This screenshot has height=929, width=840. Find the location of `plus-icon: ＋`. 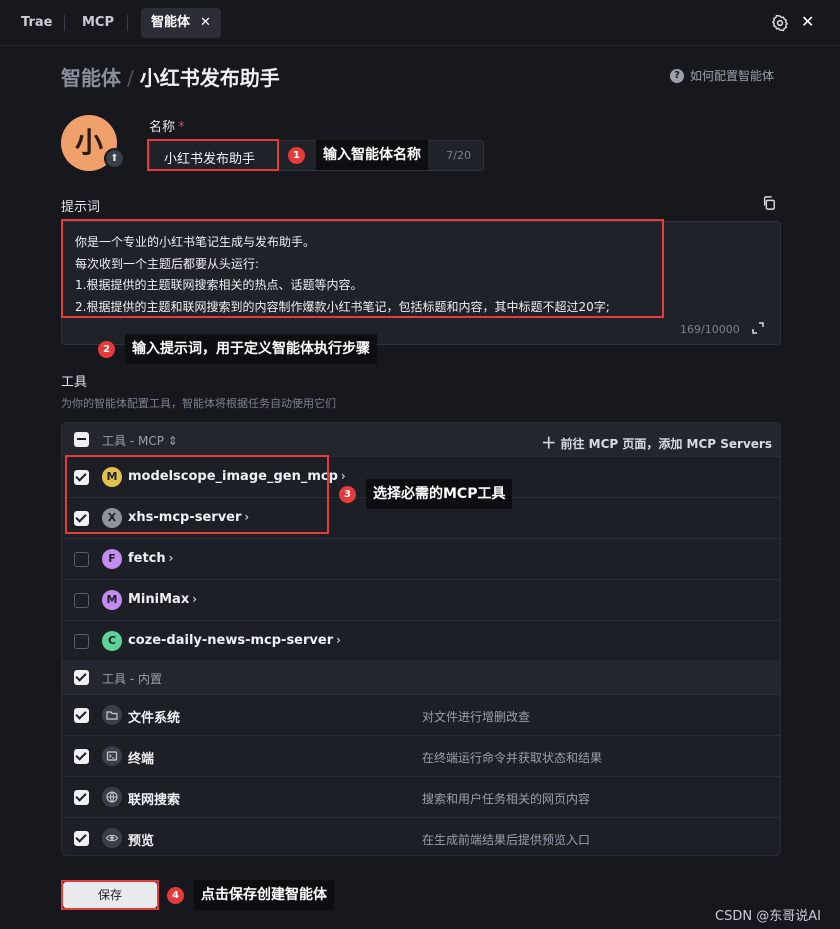

plus-icon: ＋ is located at coordinates (549, 443).